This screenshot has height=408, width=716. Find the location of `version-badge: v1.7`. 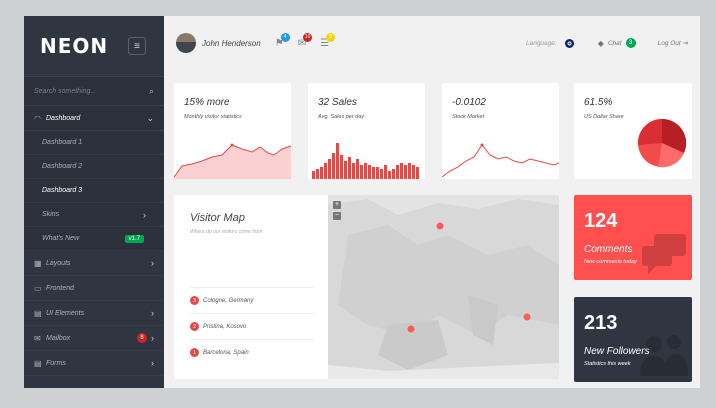

version-badge: v1.7 is located at coordinates (134, 238).